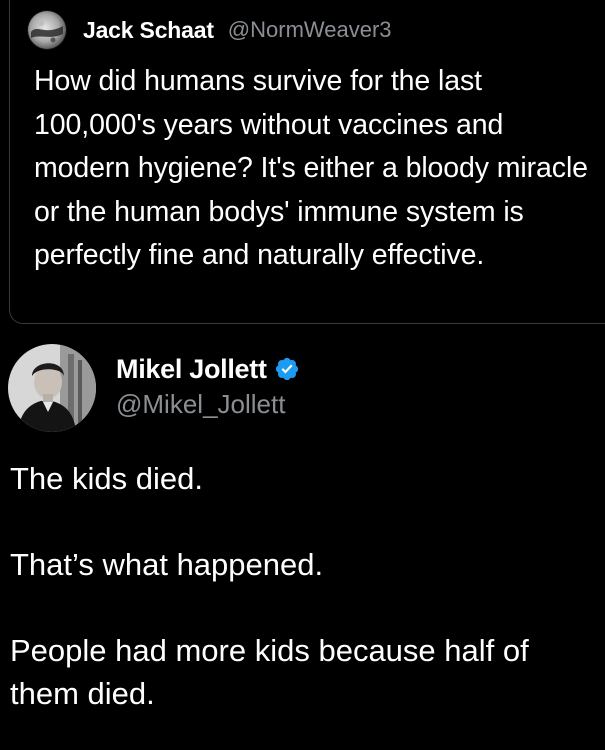 This screenshot has height=750, width=605. Describe the element at coordinates (167, 564) in the screenshot. I see `tweet-paragraph: That’s what happened.` at that location.